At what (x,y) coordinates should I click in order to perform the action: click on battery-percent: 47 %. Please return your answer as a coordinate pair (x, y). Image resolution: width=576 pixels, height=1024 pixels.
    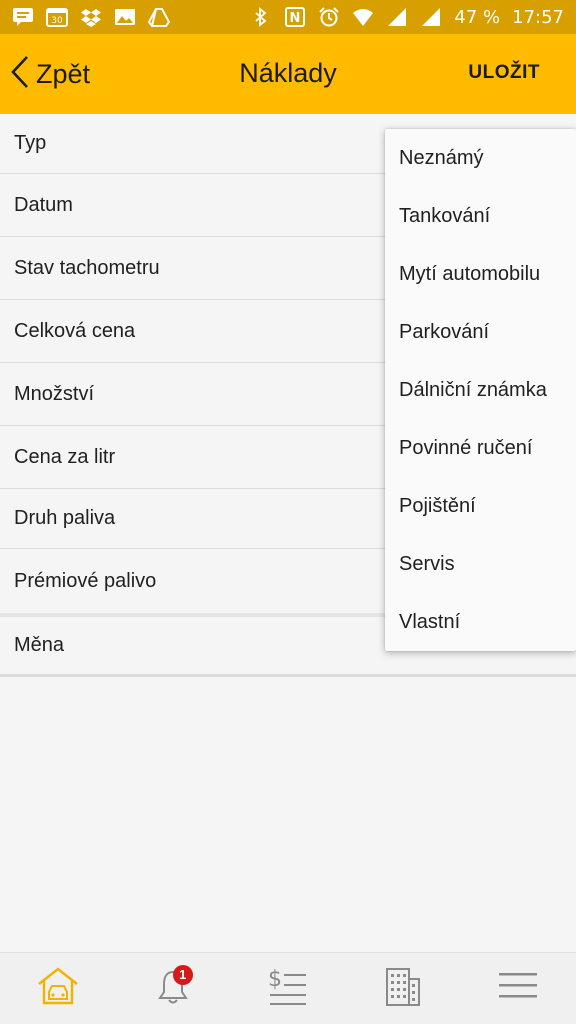
    Looking at the image, I should click on (477, 17).